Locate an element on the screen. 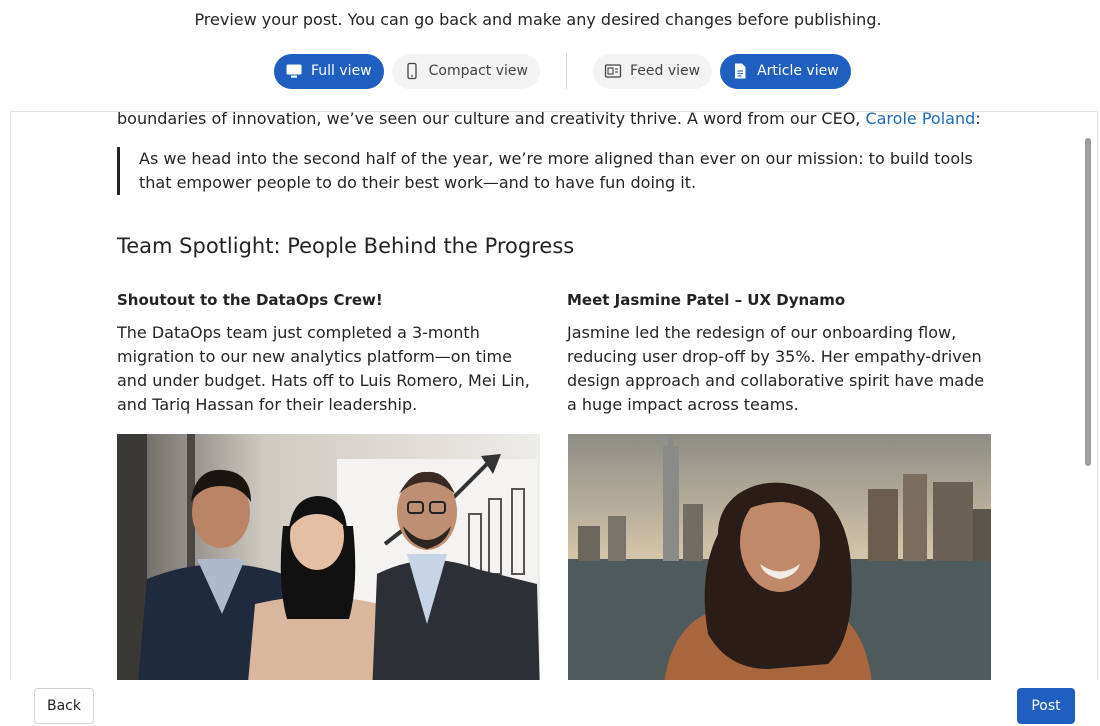 The width and height of the screenshot is (1100, 726). column-title: Meet Jasmine Patel – UX Dynamo is located at coordinates (706, 300).